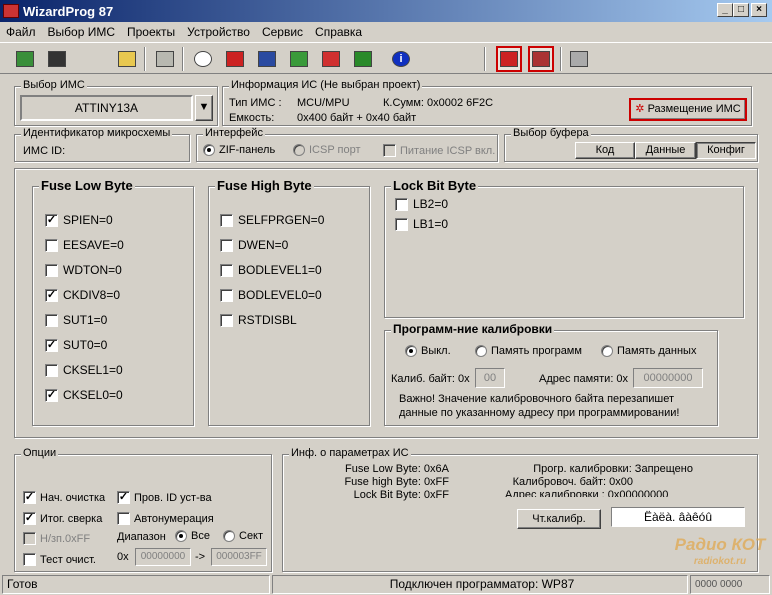 Image resolution: width=772 pixels, height=595 pixels. Describe the element at coordinates (29, 538) in the screenshot. I see `h-zp-check` at that location.